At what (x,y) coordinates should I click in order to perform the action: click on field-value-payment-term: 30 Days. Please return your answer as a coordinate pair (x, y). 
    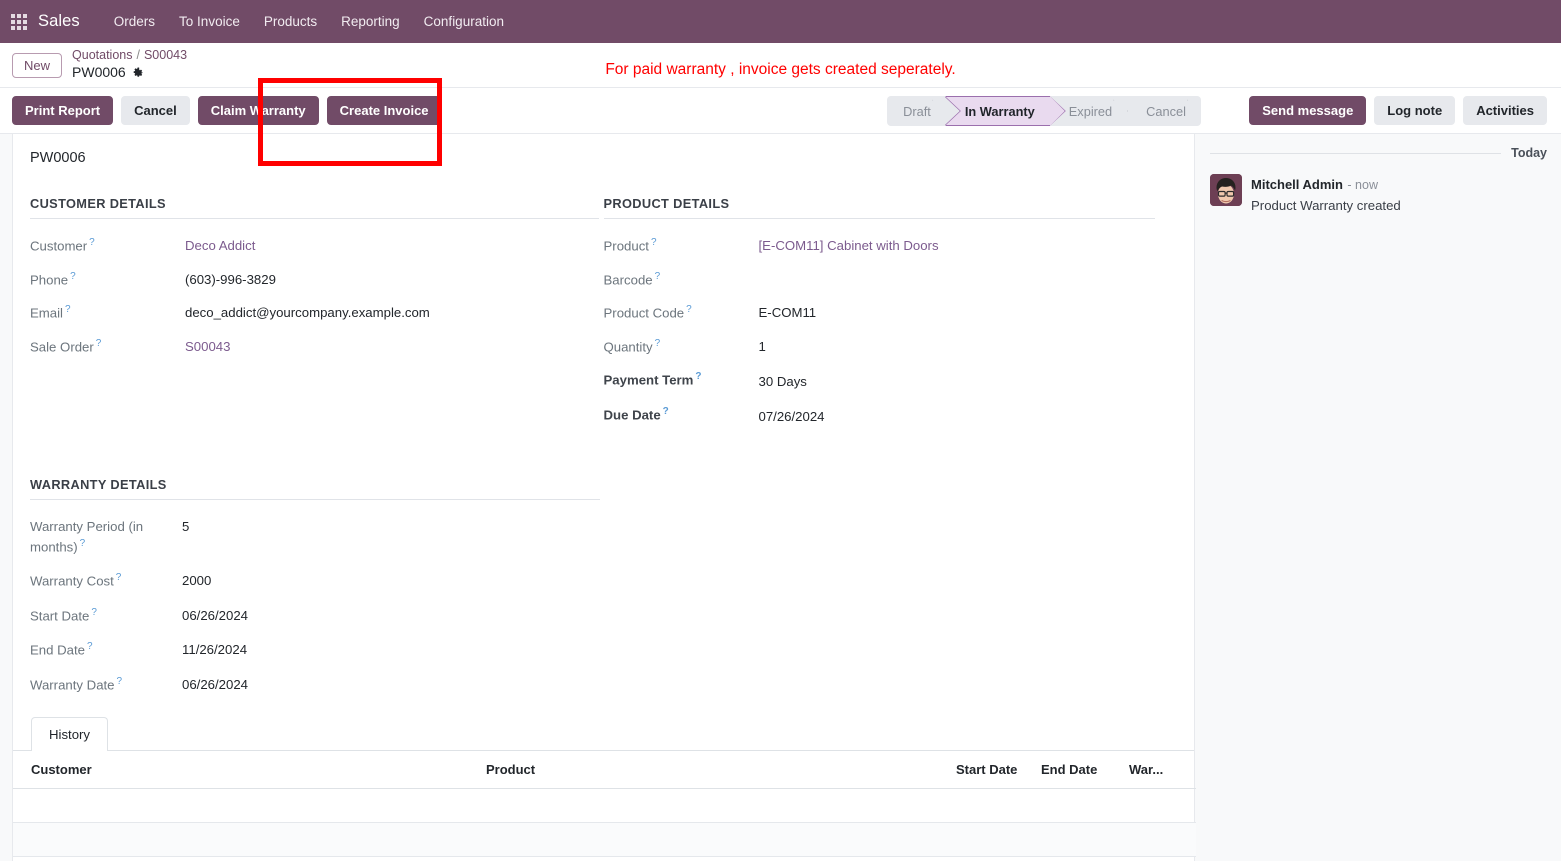
    Looking at the image, I should click on (782, 382).